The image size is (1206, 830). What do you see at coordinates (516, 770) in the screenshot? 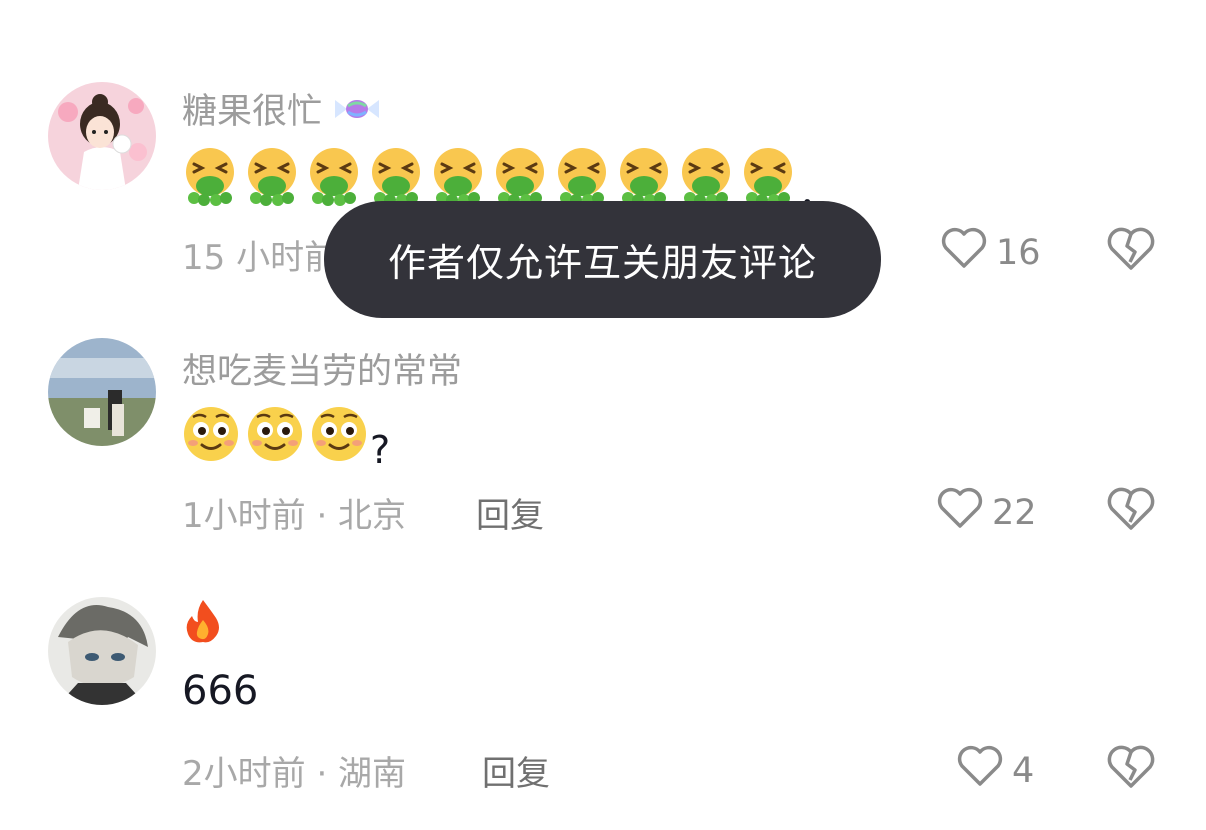
I see `reply-button: 回复` at bounding box center [516, 770].